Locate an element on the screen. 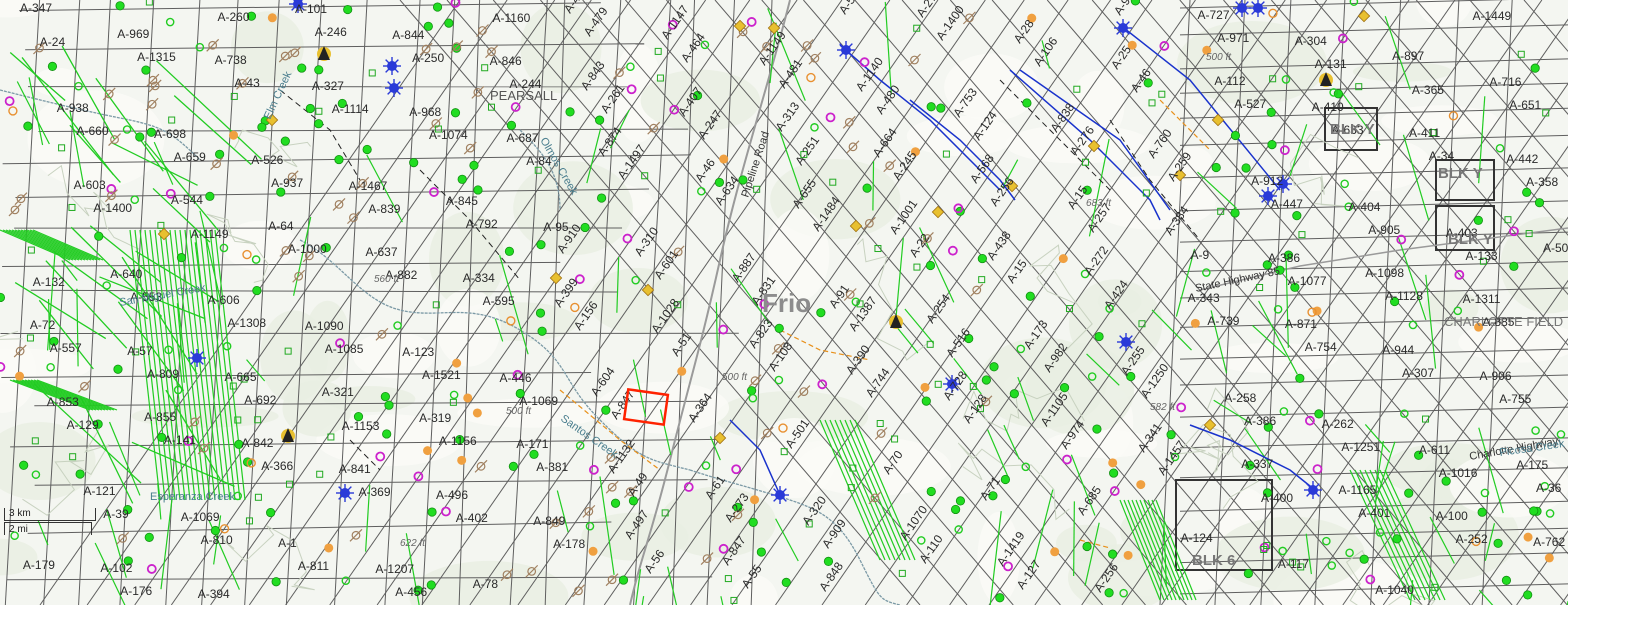  survey-label: A-404 is located at coordinates (1364, 207).